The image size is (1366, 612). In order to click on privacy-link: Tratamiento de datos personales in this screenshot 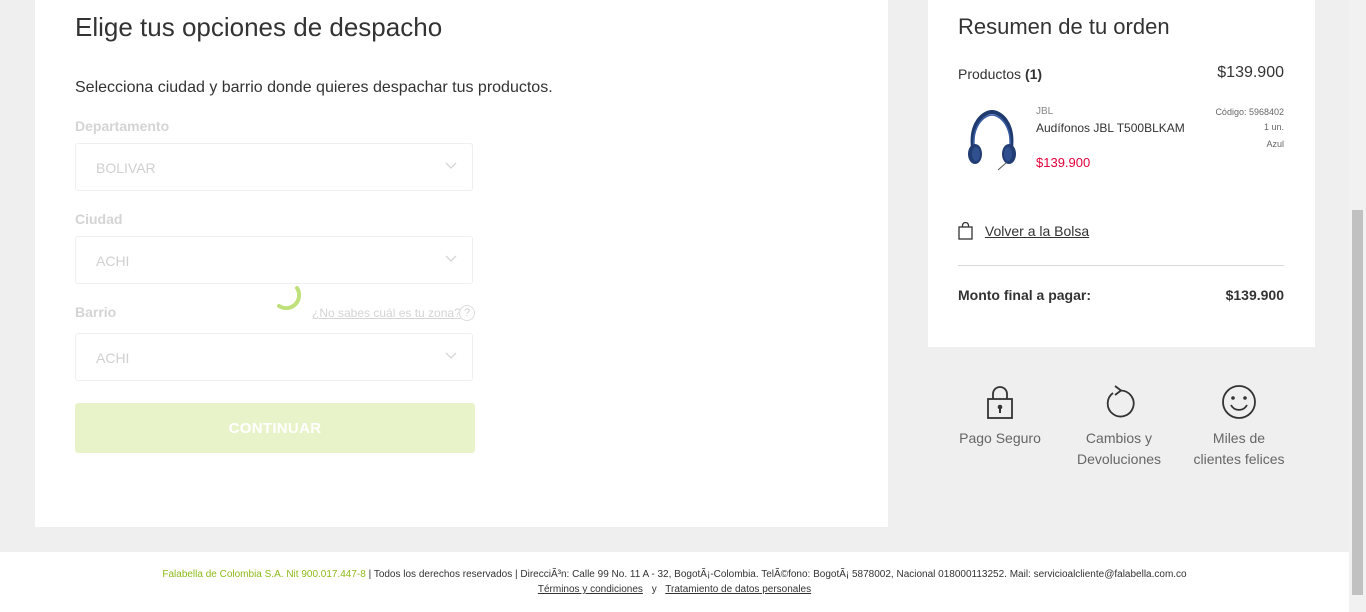, I will do `click(738, 589)`.